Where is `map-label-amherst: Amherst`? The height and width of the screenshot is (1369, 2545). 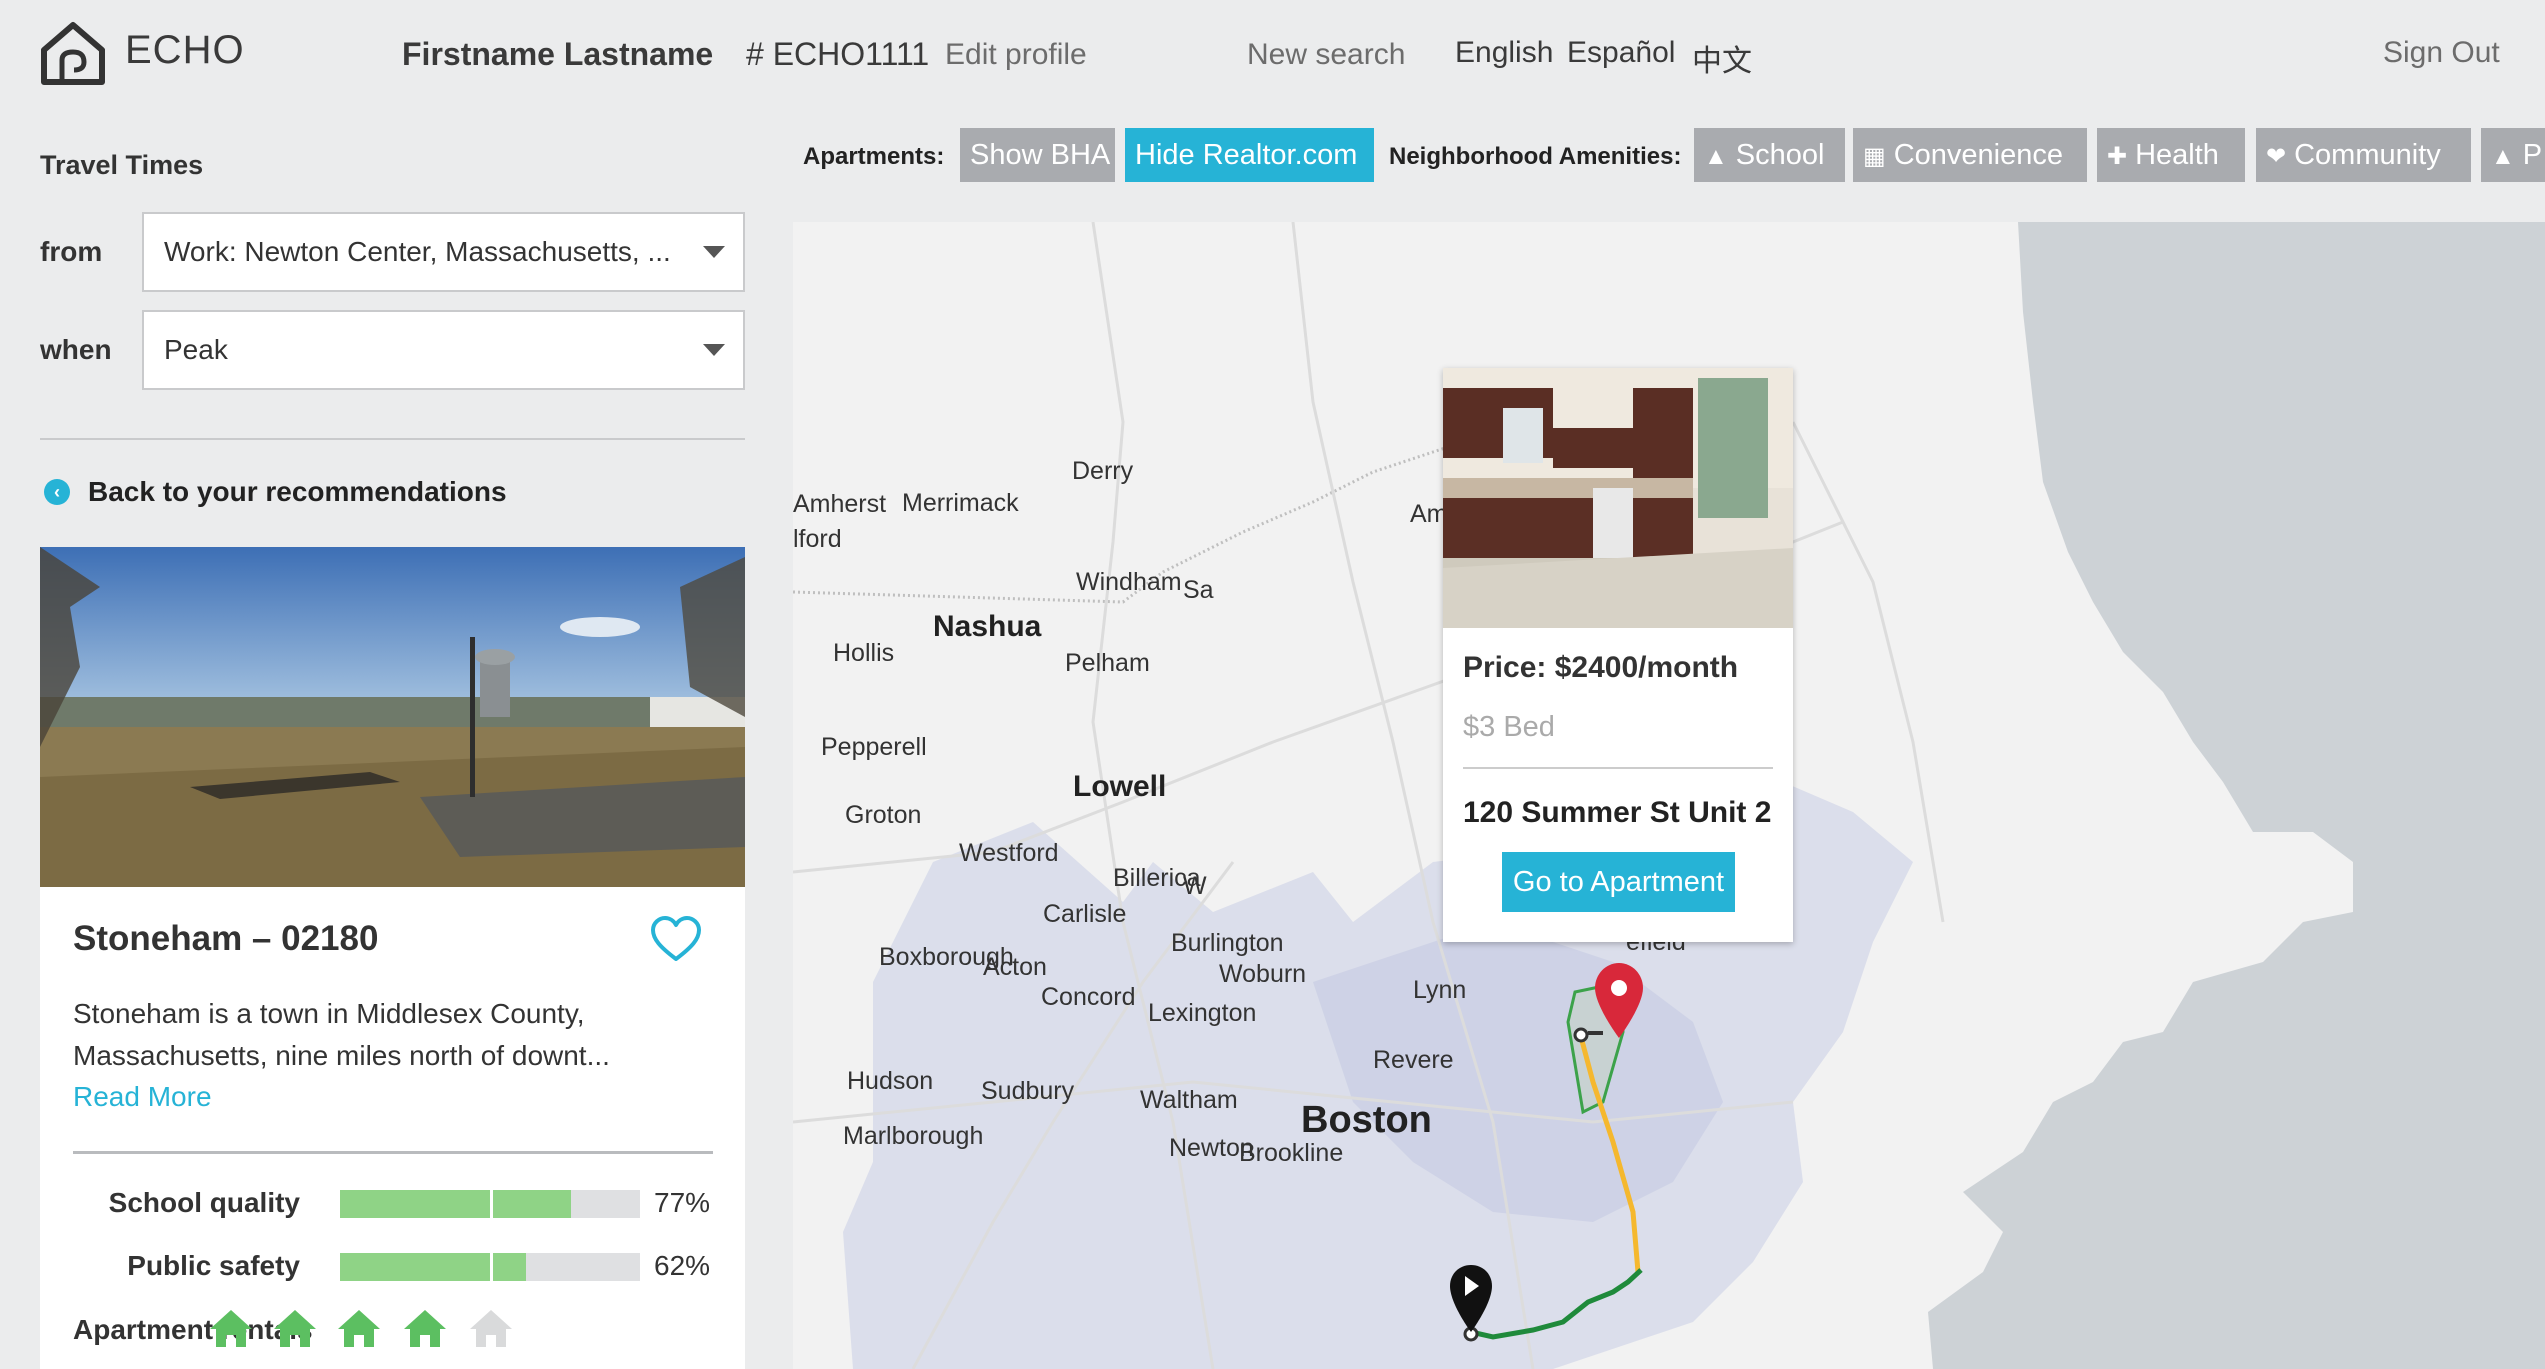 map-label-amherst: Amherst is located at coordinates (840, 504).